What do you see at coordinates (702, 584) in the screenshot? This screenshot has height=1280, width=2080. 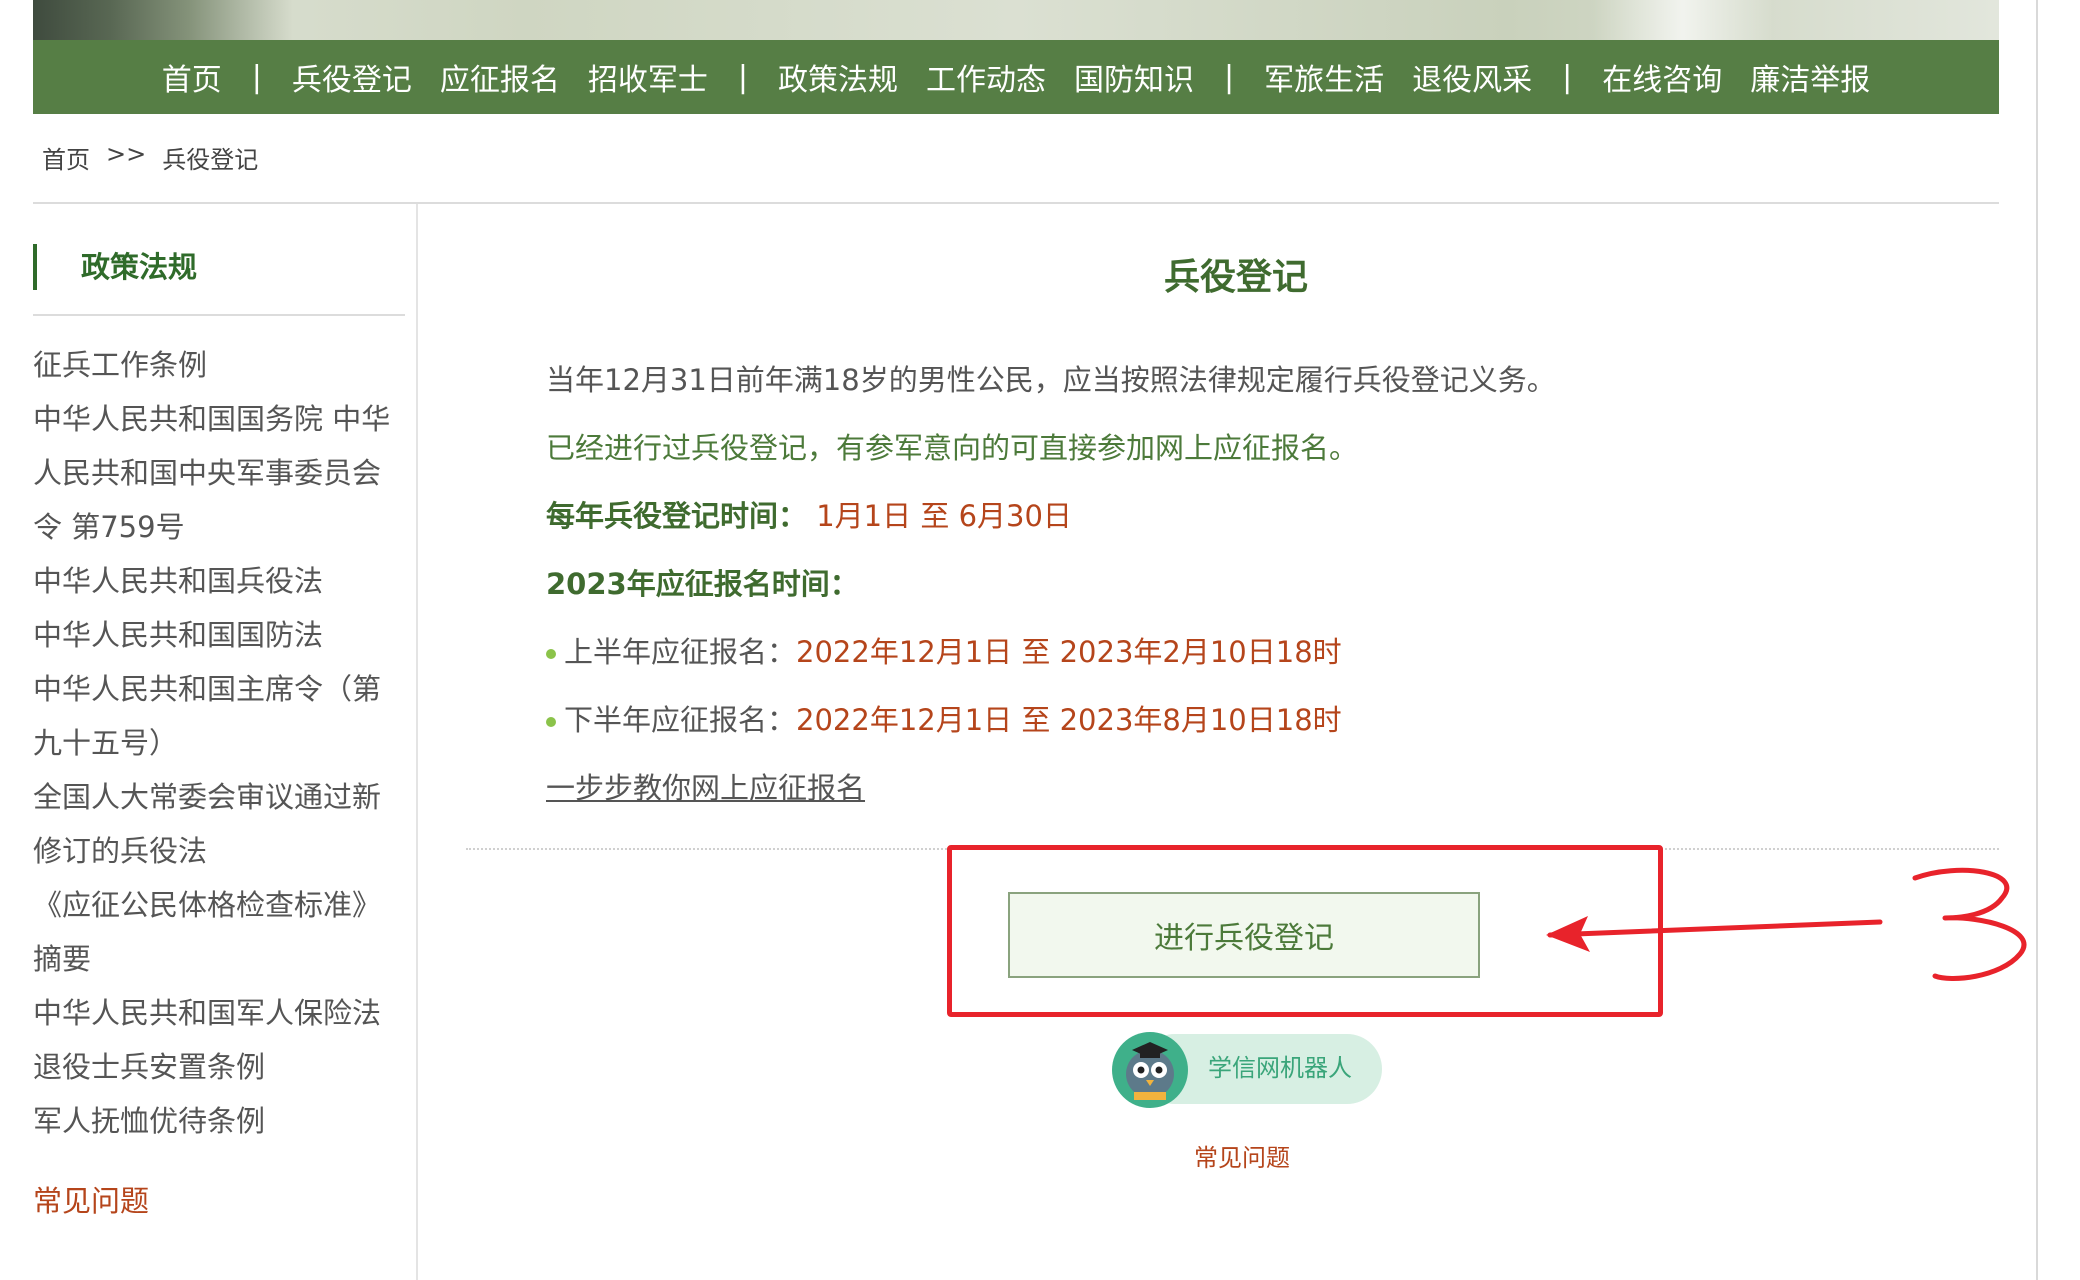 I see `enlist-period-heading: 2023年应征报名时间：` at bounding box center [702, 584].